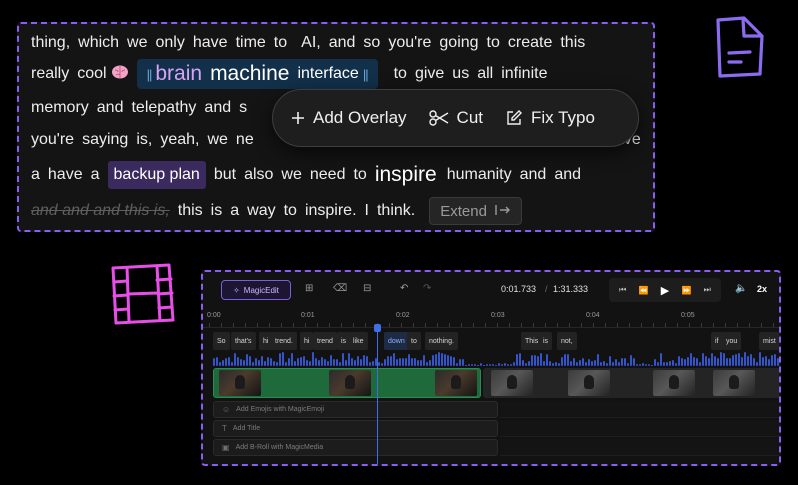 The width and height of the screenshot is (798, 485). What do you see at coordinates (355, 428) in the screenshot?
I see `add-title-row: T Add Title` at bounding box center [355, 428].